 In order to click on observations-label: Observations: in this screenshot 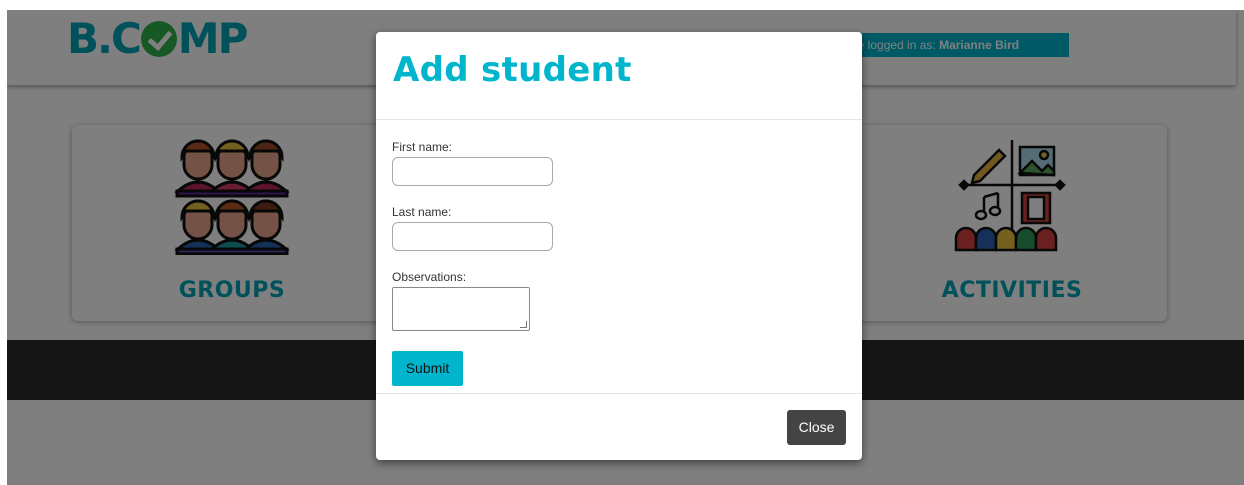, I will do `click(429, 277)`.